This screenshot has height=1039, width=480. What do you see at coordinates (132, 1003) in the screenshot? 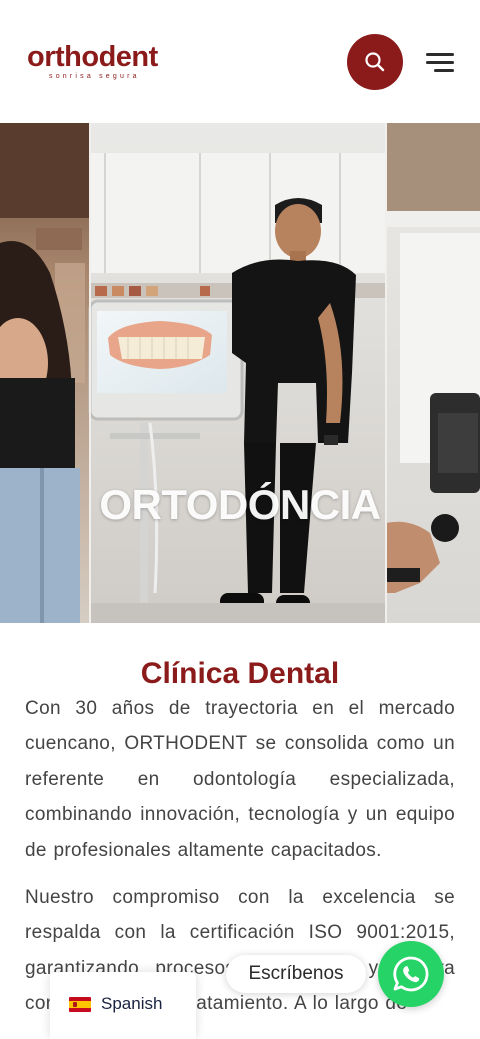
I see `language-label: Spanish` at bounding box center [132, 1003].